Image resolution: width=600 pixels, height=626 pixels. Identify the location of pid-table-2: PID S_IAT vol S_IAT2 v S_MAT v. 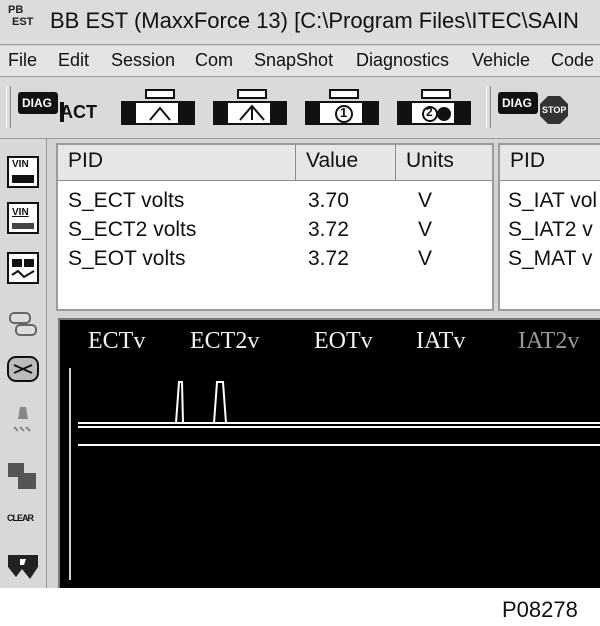
(549, 227).